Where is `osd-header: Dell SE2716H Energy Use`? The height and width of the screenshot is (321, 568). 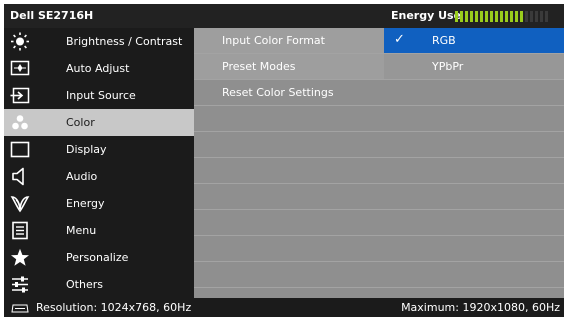
osd-header: Dell SE2716H Energy Use is located at coordinates (284, 16).